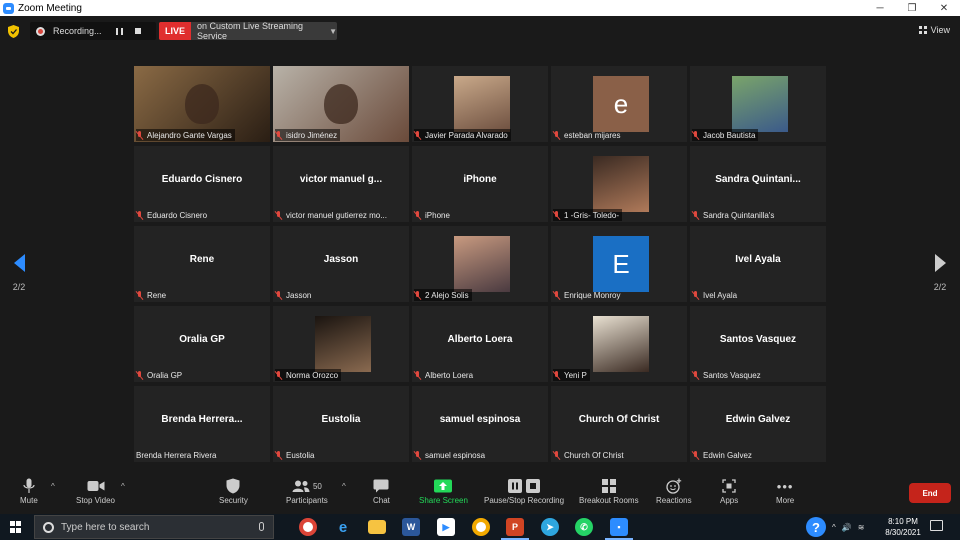 The width and height of the screenshot is (960, 540). I want to click on voice-search-icon, so click(261, 526).